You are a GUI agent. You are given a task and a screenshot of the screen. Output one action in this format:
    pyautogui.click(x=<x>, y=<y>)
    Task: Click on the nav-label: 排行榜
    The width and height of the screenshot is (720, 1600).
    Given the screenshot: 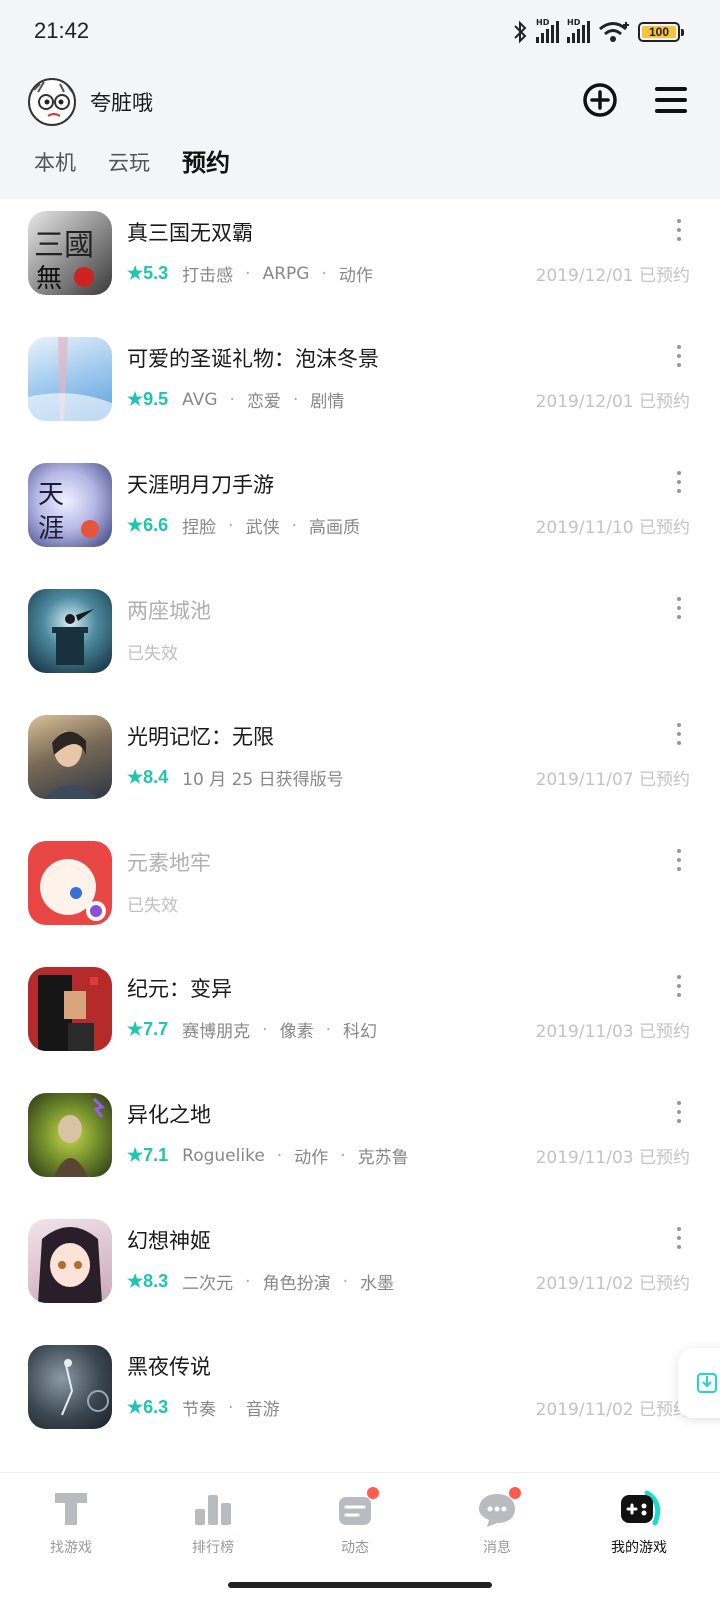 What is the action you would take?
    pyautogui.click(x=213, y=1548)
    